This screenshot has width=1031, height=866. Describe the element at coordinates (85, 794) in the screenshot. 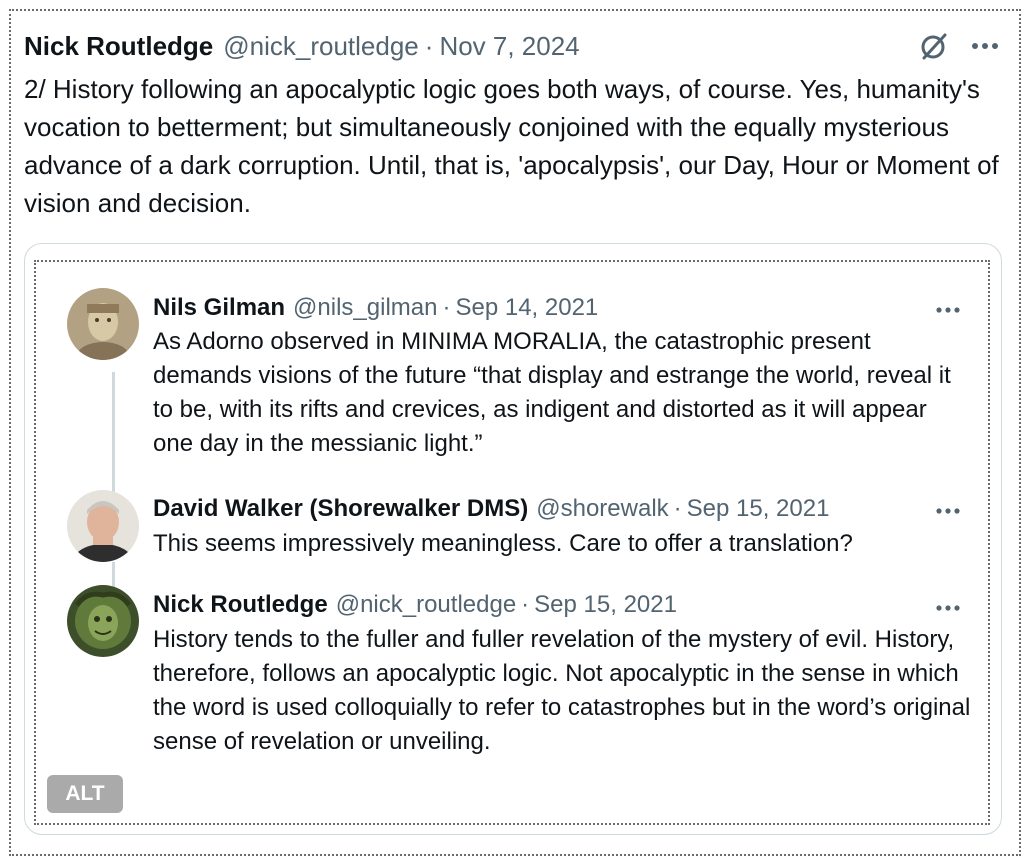

I see `alt-text-badge: ALT` at that location.